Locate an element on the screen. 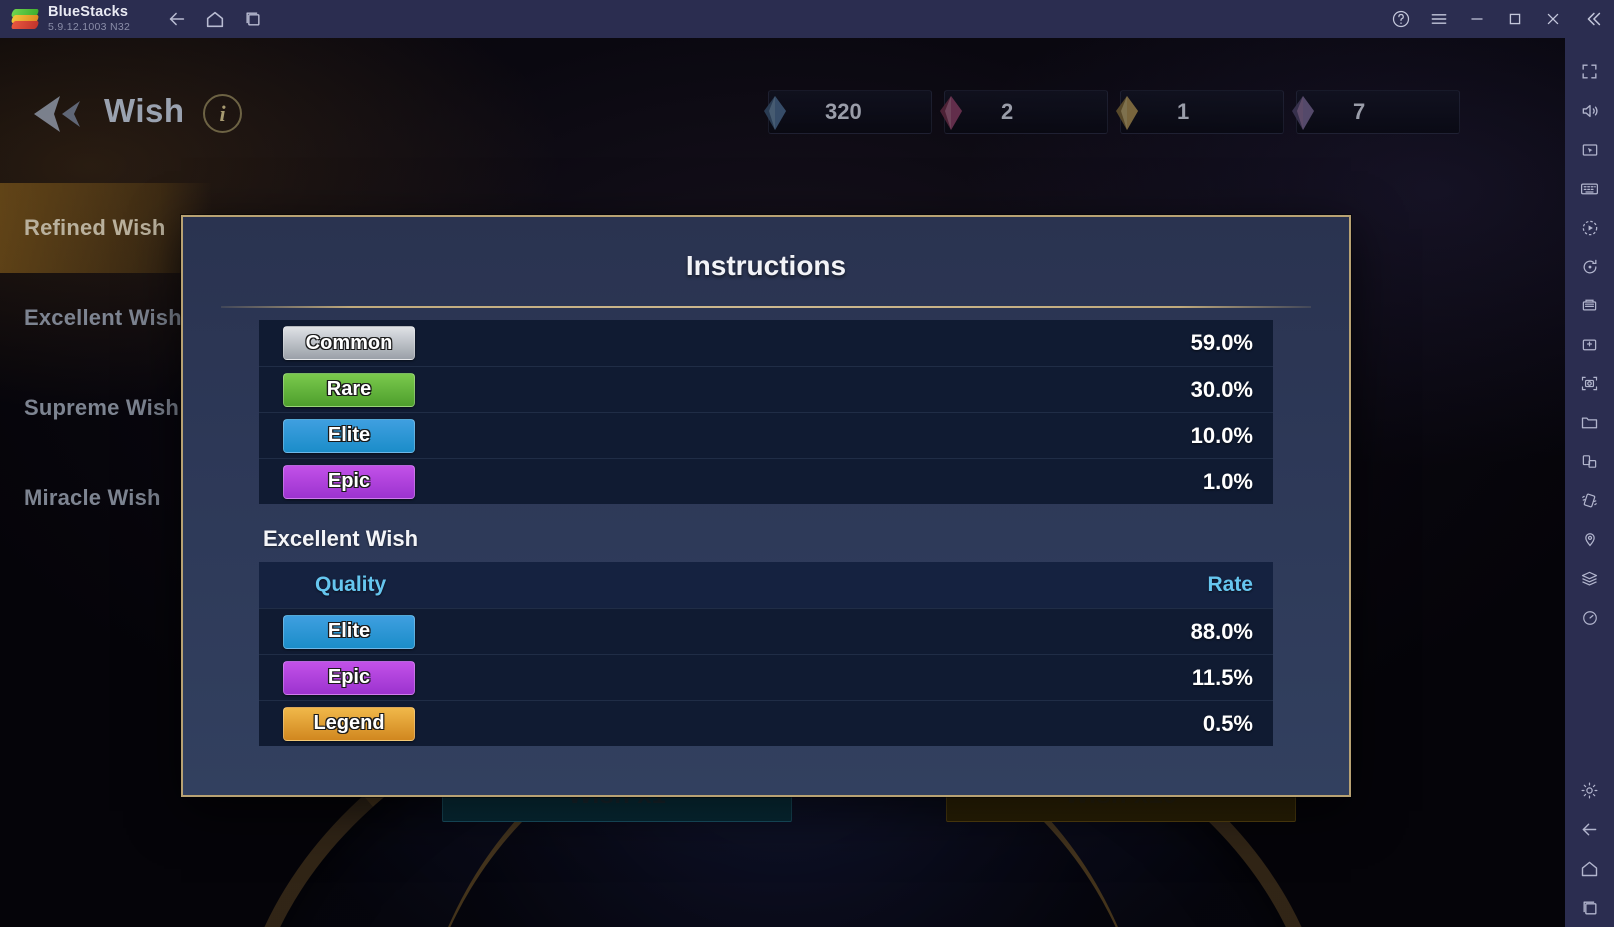  column-header-rate: Rate is located at coordinates (1230, 584).